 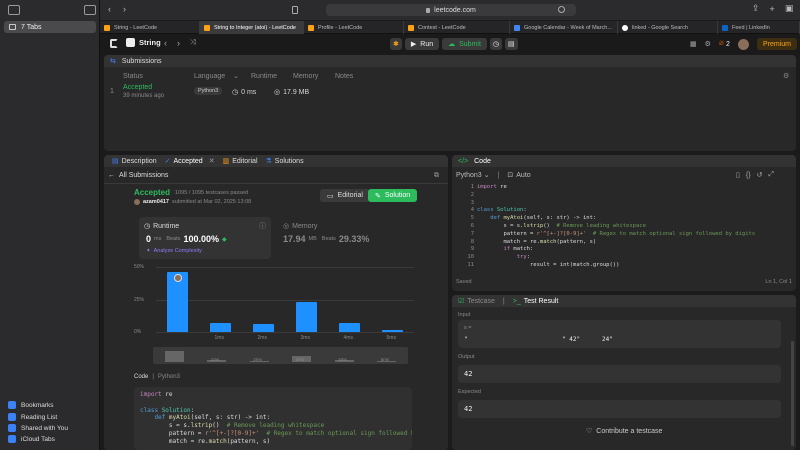 I want to click on calendar-favicon-icon, so click(x=517, y=27).